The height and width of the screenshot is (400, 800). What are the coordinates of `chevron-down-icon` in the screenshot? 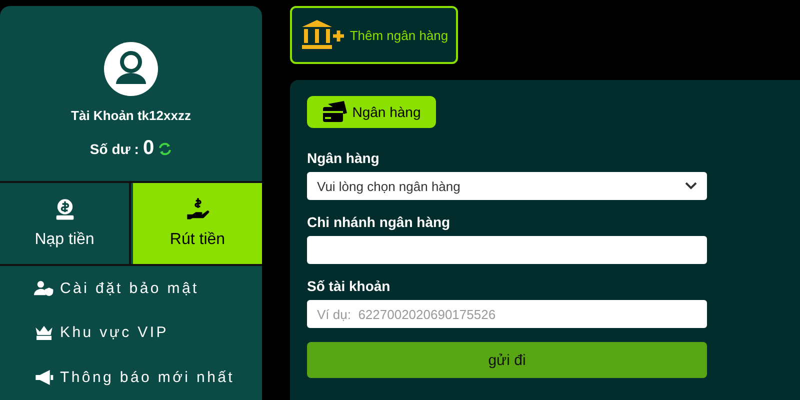 It's located at (691, 186).